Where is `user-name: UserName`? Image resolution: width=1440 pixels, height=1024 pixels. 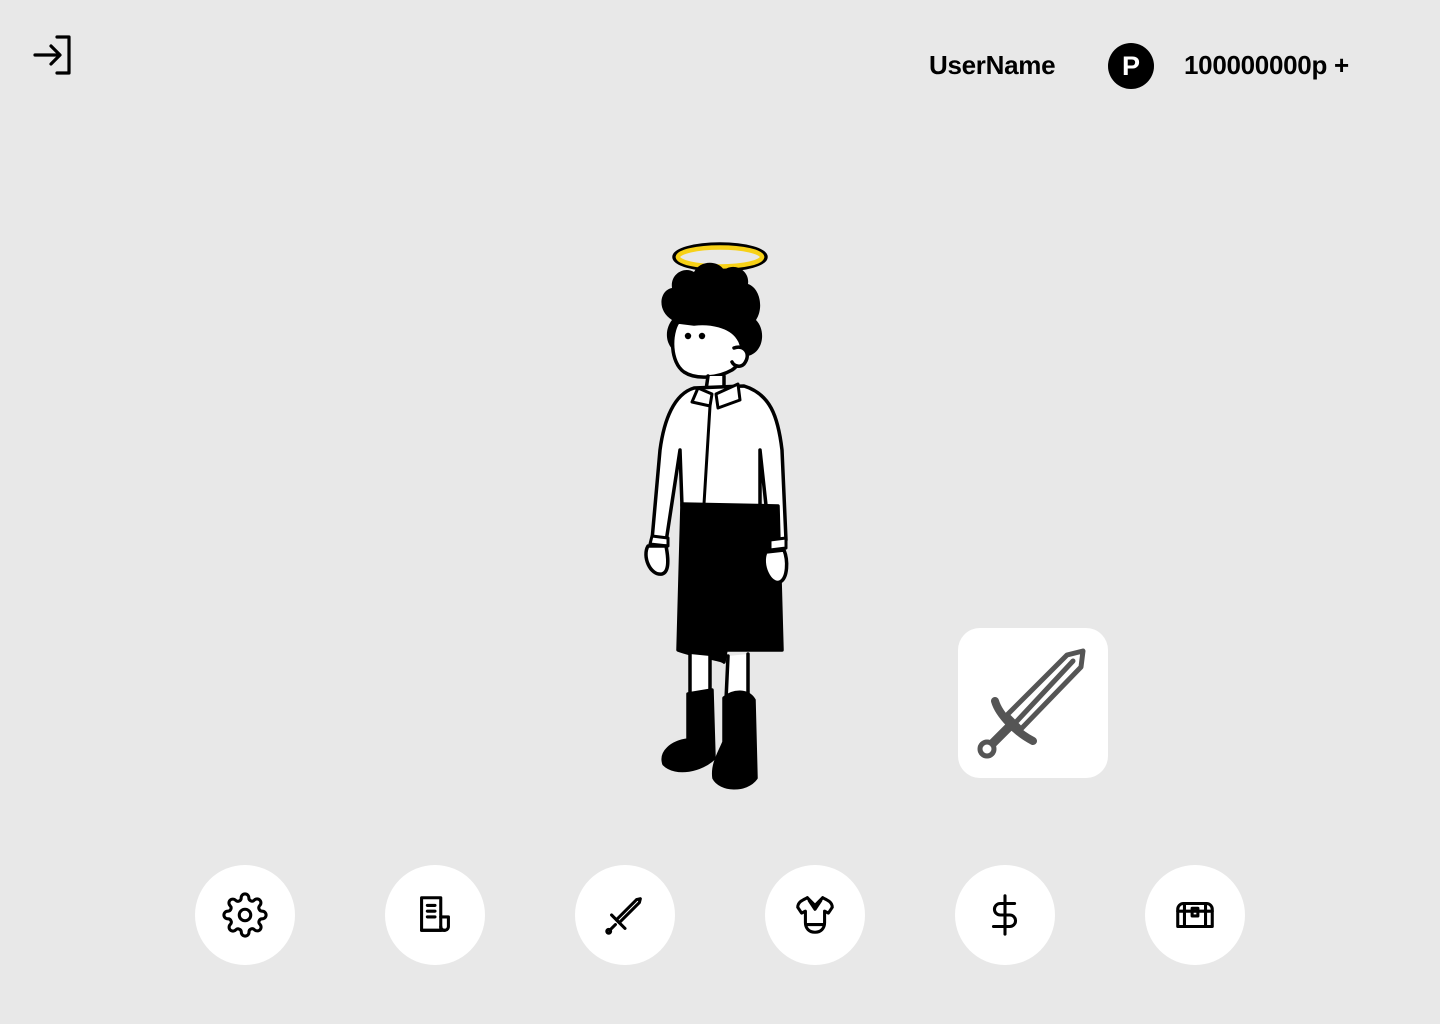
user-name: UserName is located at coordinates (992, 65).